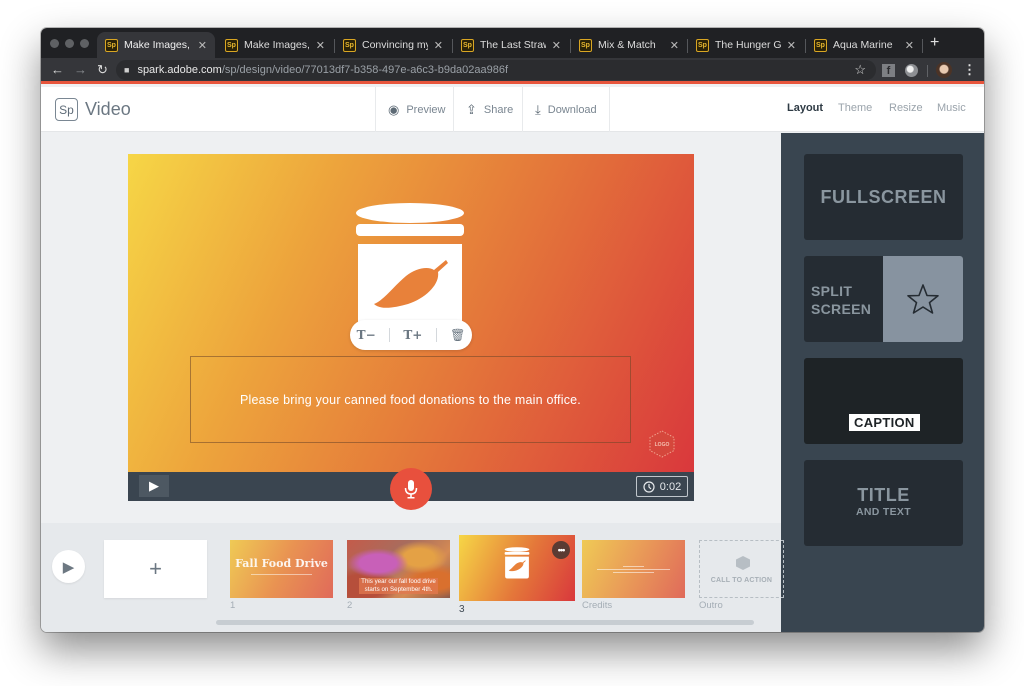  I want to click on tab-divider, so click(922, 46).